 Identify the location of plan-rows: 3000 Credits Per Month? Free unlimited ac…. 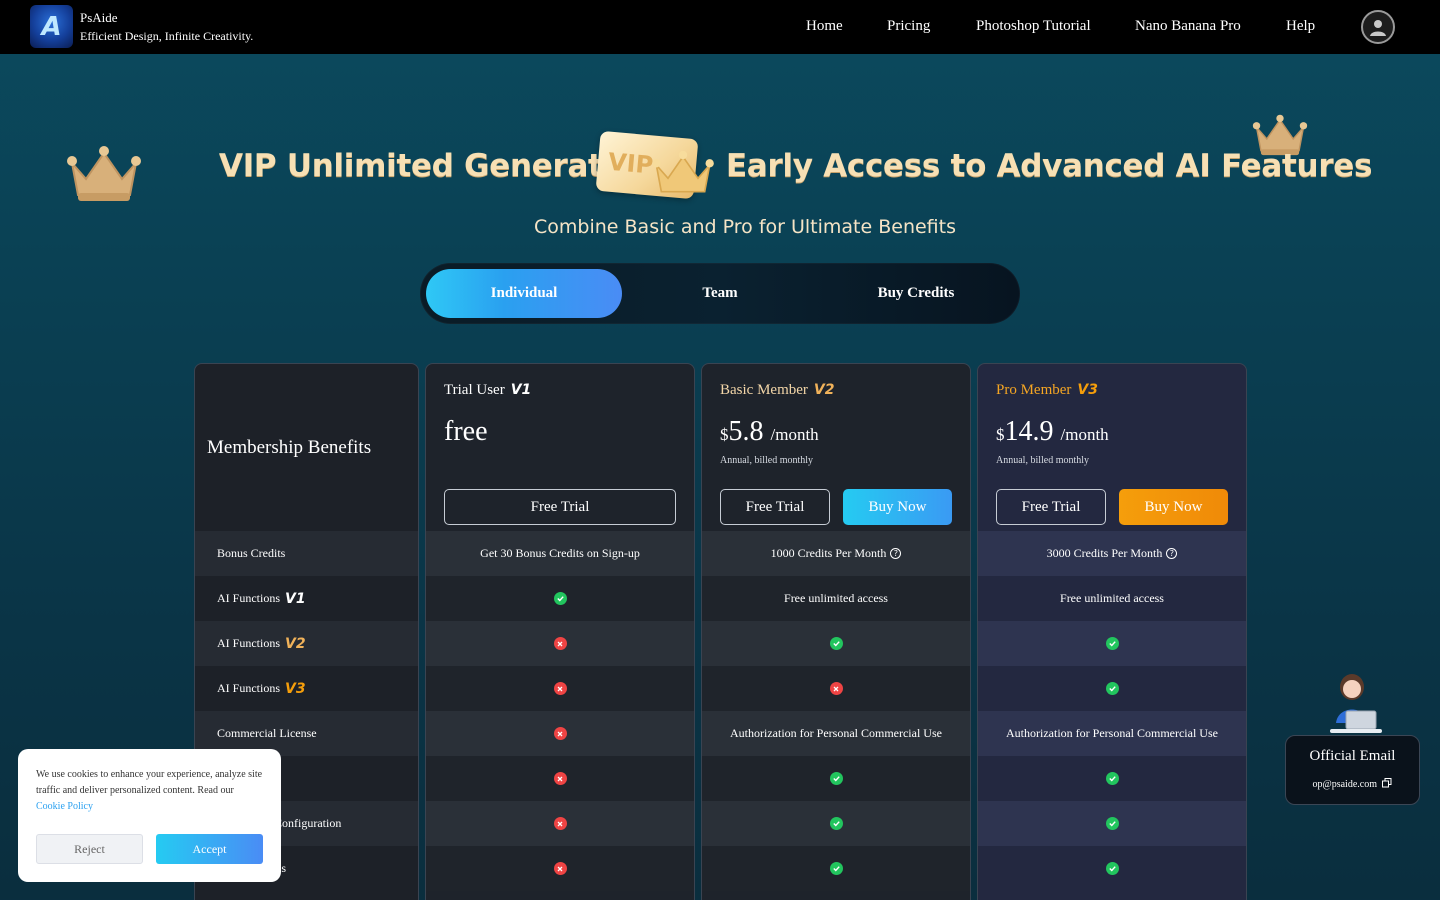
(1112, 711).